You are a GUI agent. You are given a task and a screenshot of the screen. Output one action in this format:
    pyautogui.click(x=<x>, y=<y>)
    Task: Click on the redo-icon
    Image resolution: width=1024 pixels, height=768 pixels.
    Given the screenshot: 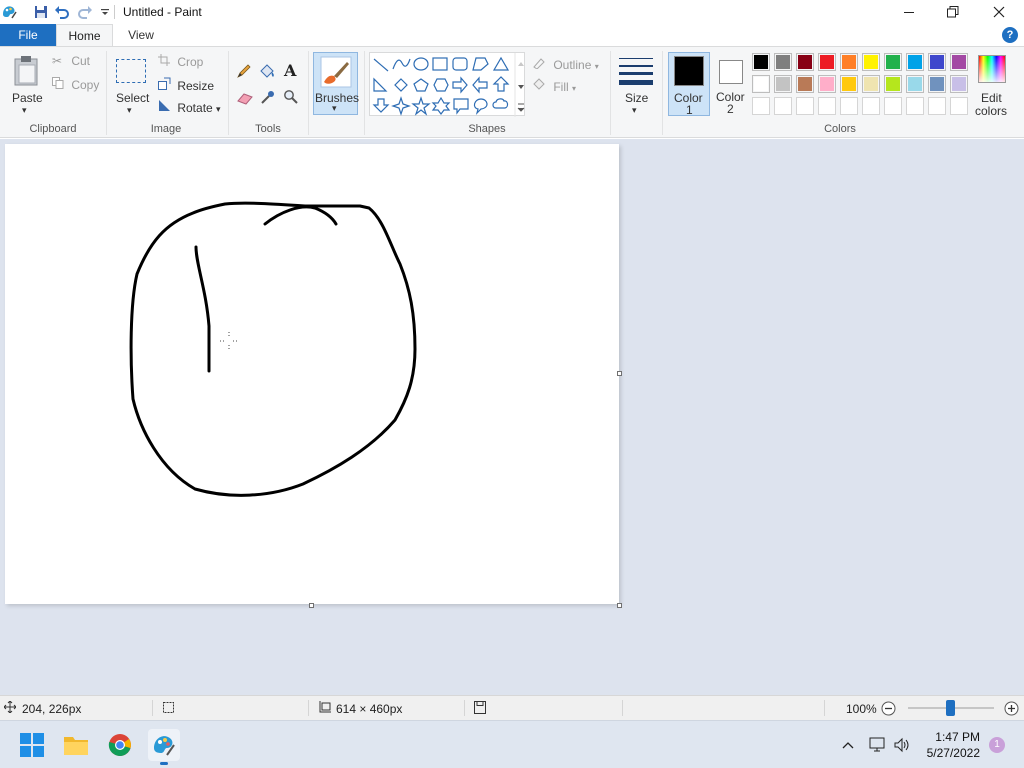 What is the action you would take?
    pyautogui.click(x=85, y=12)
    